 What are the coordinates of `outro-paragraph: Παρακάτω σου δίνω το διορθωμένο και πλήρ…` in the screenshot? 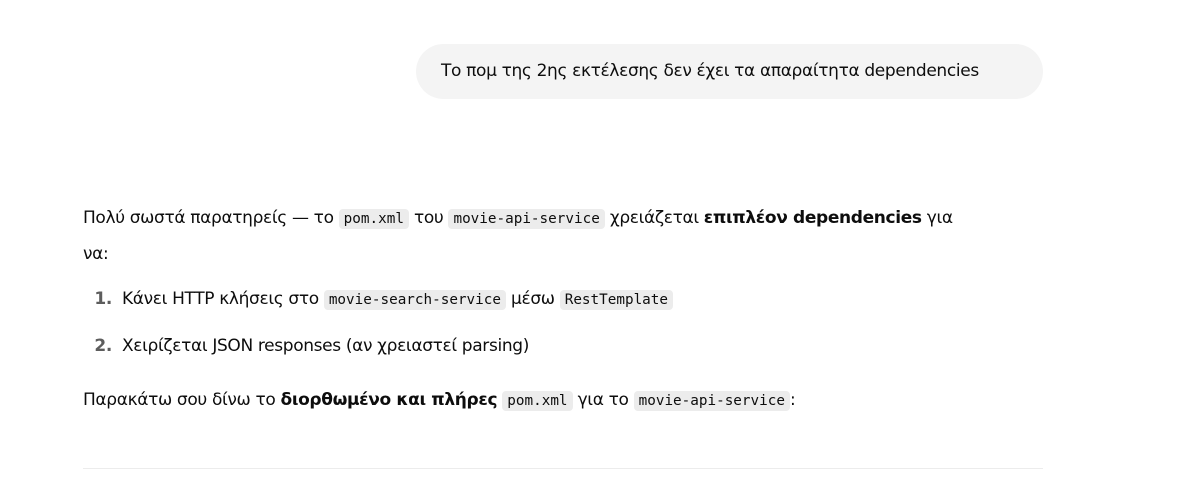 It's located at (439, 400).